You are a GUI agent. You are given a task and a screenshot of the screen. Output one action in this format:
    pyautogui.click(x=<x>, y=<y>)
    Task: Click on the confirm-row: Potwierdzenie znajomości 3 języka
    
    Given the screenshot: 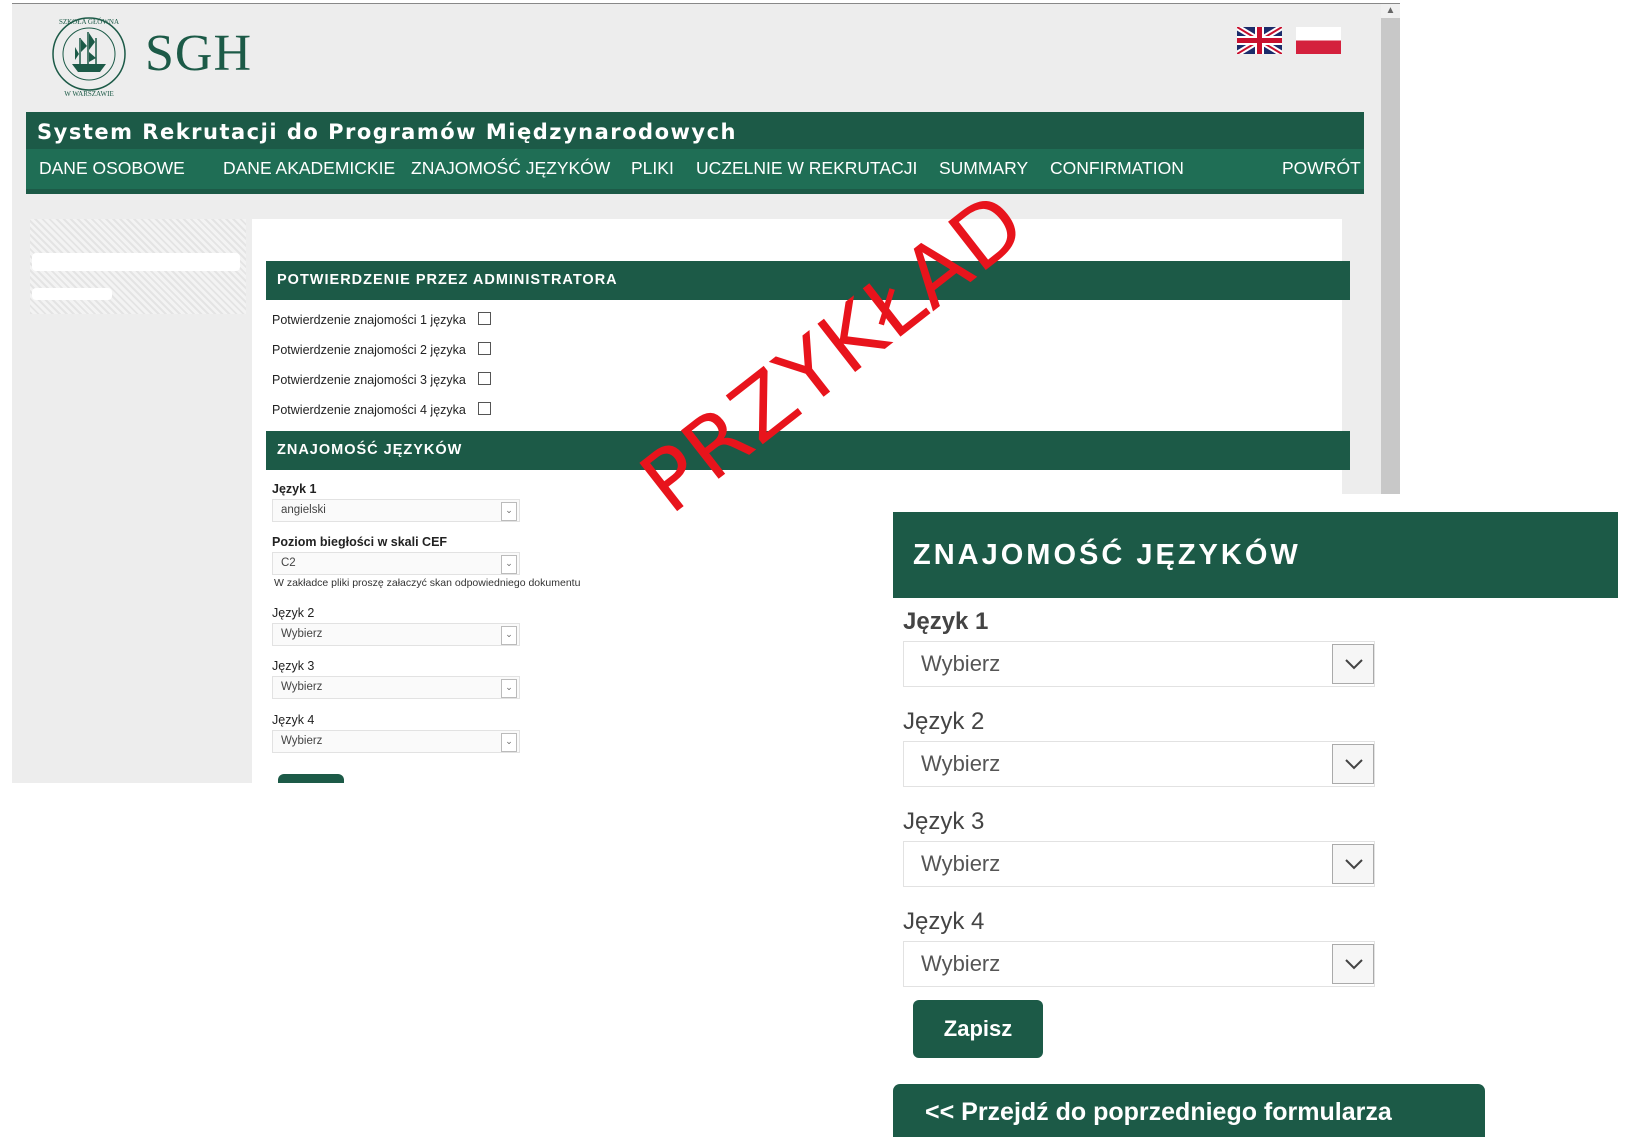 What is the action you would take?
    pyautogui.click(x=381, y=379)
    